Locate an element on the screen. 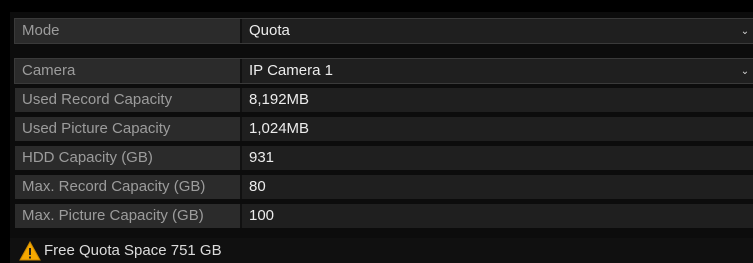 This screenshot has height=263, width=753. warning-icon is located at coordinates (30, 250).